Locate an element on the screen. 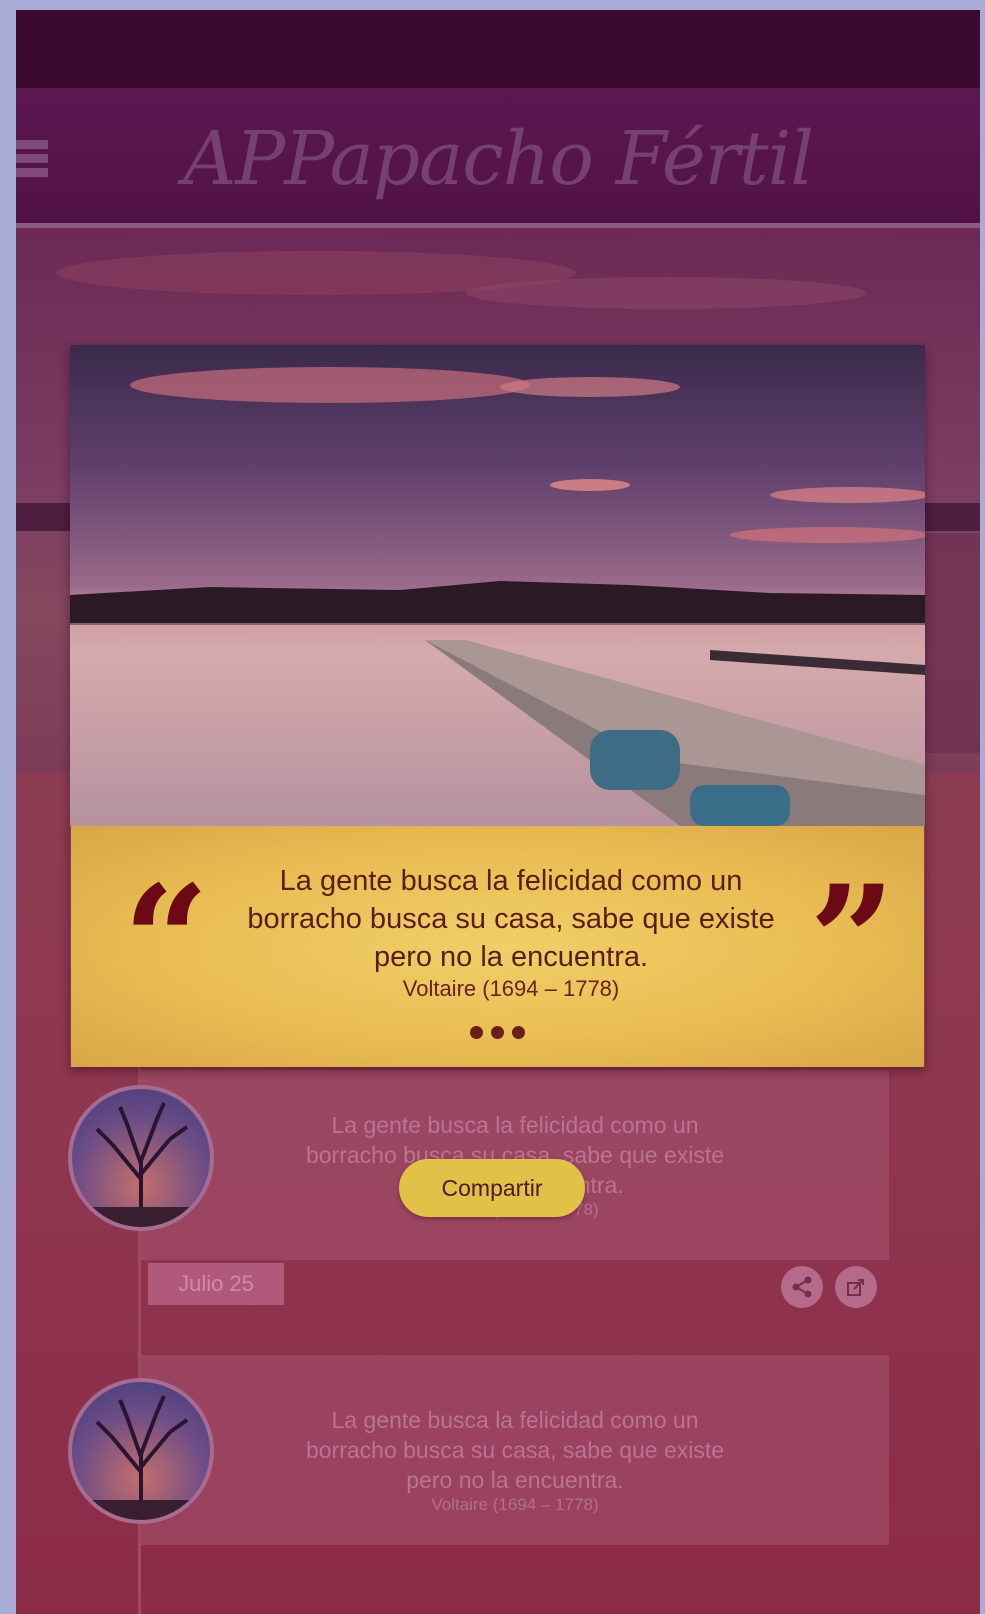 The height and width of the screenshot is (1614, 985). external-share-icon is located at coordinates (856, 1287).